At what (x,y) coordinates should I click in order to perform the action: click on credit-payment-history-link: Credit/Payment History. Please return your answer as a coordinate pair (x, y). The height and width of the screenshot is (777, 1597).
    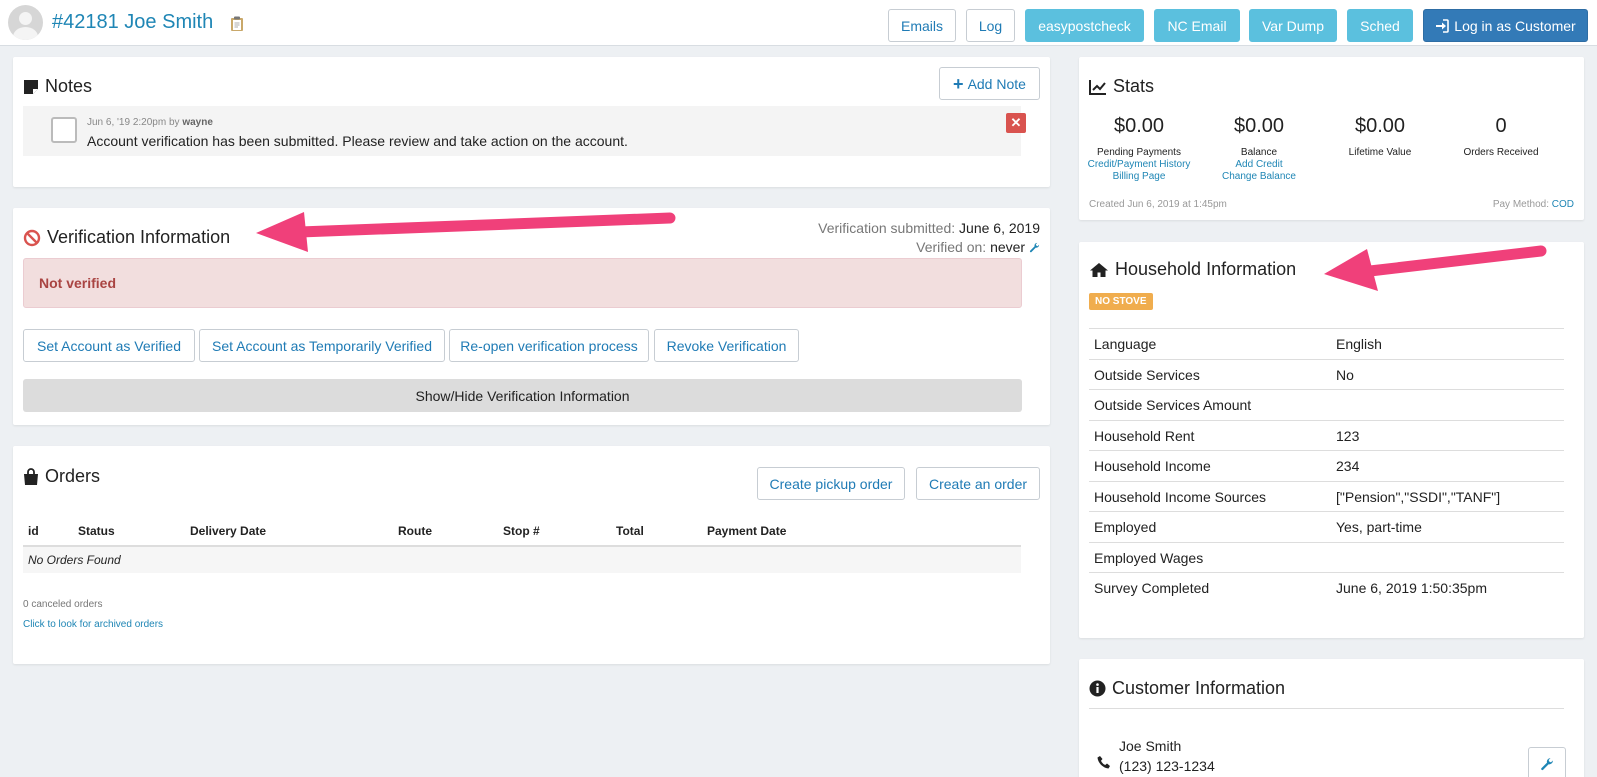
    Looking at the image, I should click on (1139, 165).